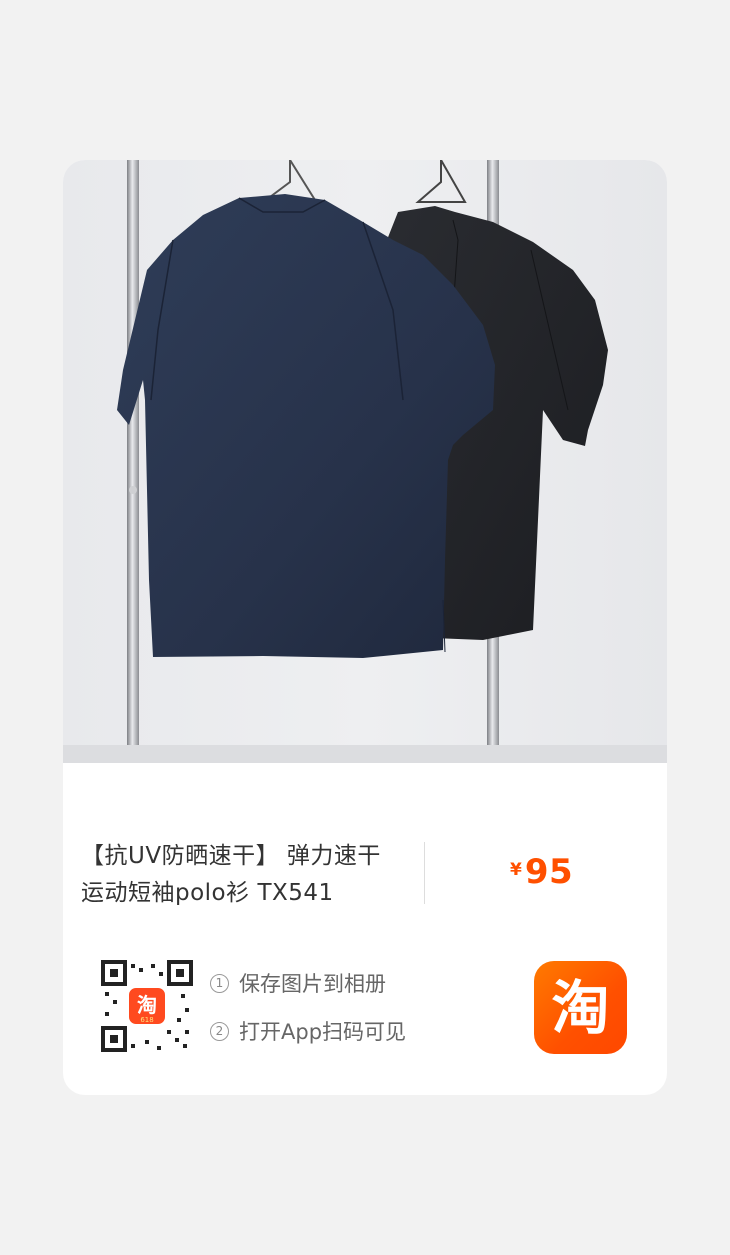 The image size is (730, 1255). I want to click on app-icon-char: 淘, so click(580, 1007).